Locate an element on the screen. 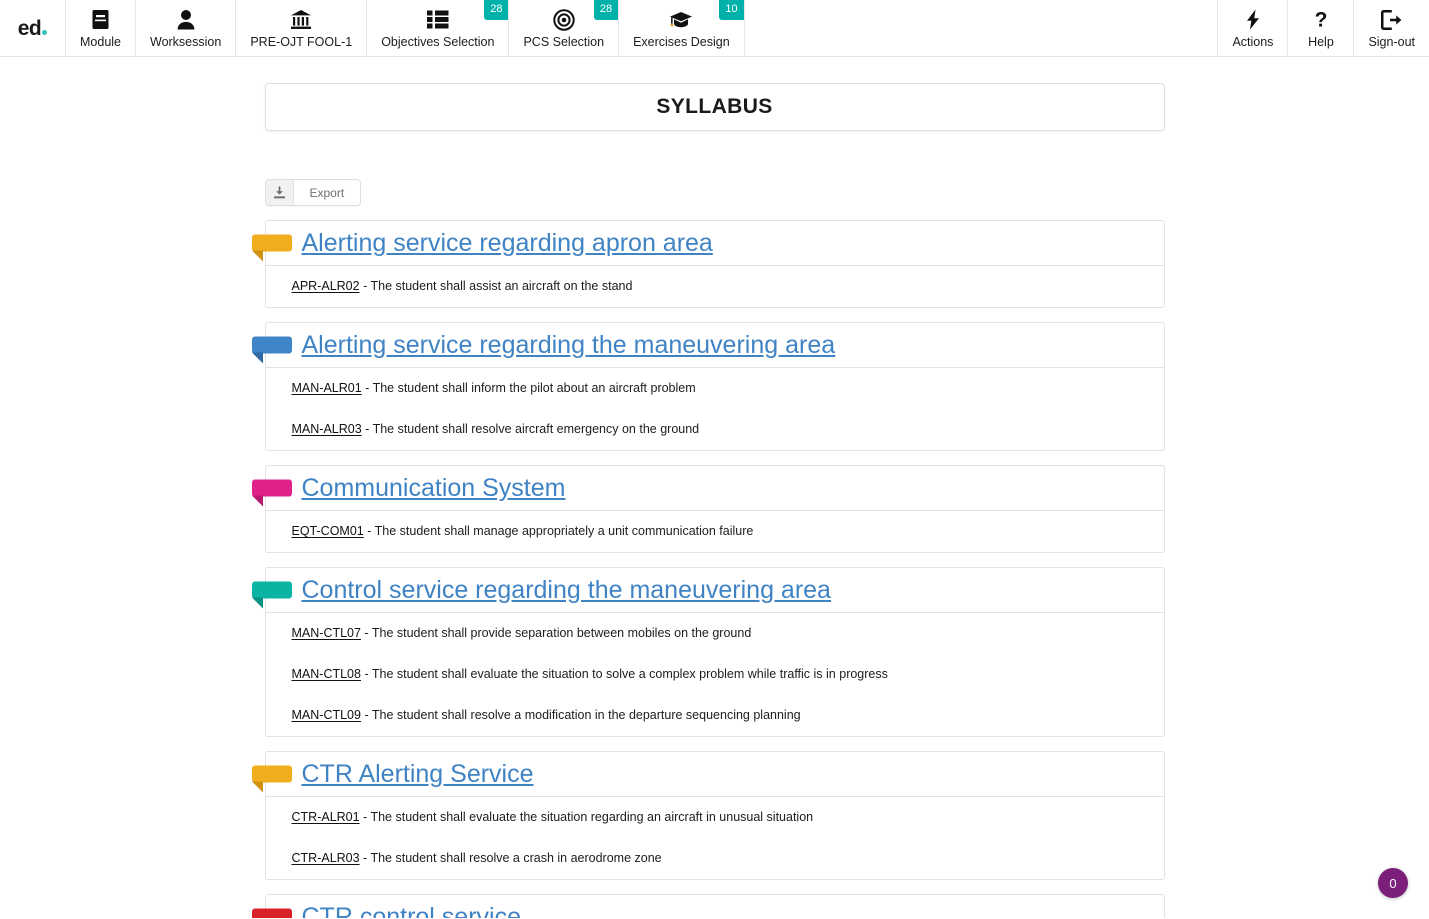 The image size is (1429, 919). objective-code-link: CTR-ALR01 is located at coordinates (326, 817).